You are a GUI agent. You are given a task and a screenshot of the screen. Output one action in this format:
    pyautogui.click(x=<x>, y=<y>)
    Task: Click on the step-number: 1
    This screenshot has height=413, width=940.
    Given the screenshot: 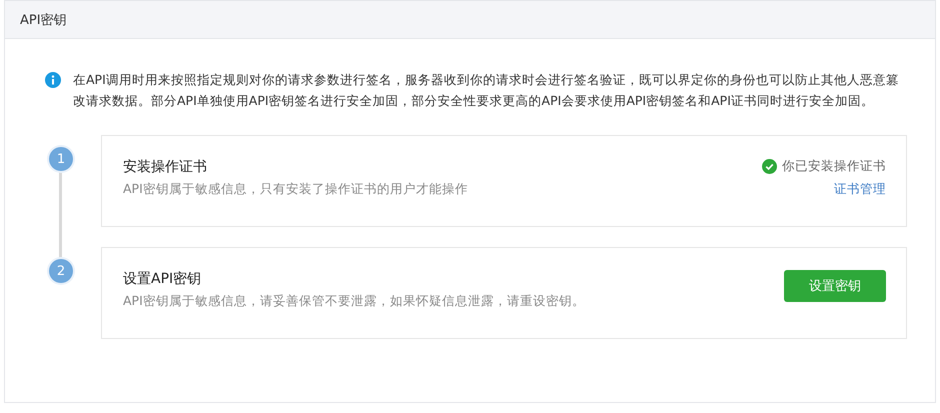 What is the action you would take?
    pyautogui.click(x=61, y=159)
    